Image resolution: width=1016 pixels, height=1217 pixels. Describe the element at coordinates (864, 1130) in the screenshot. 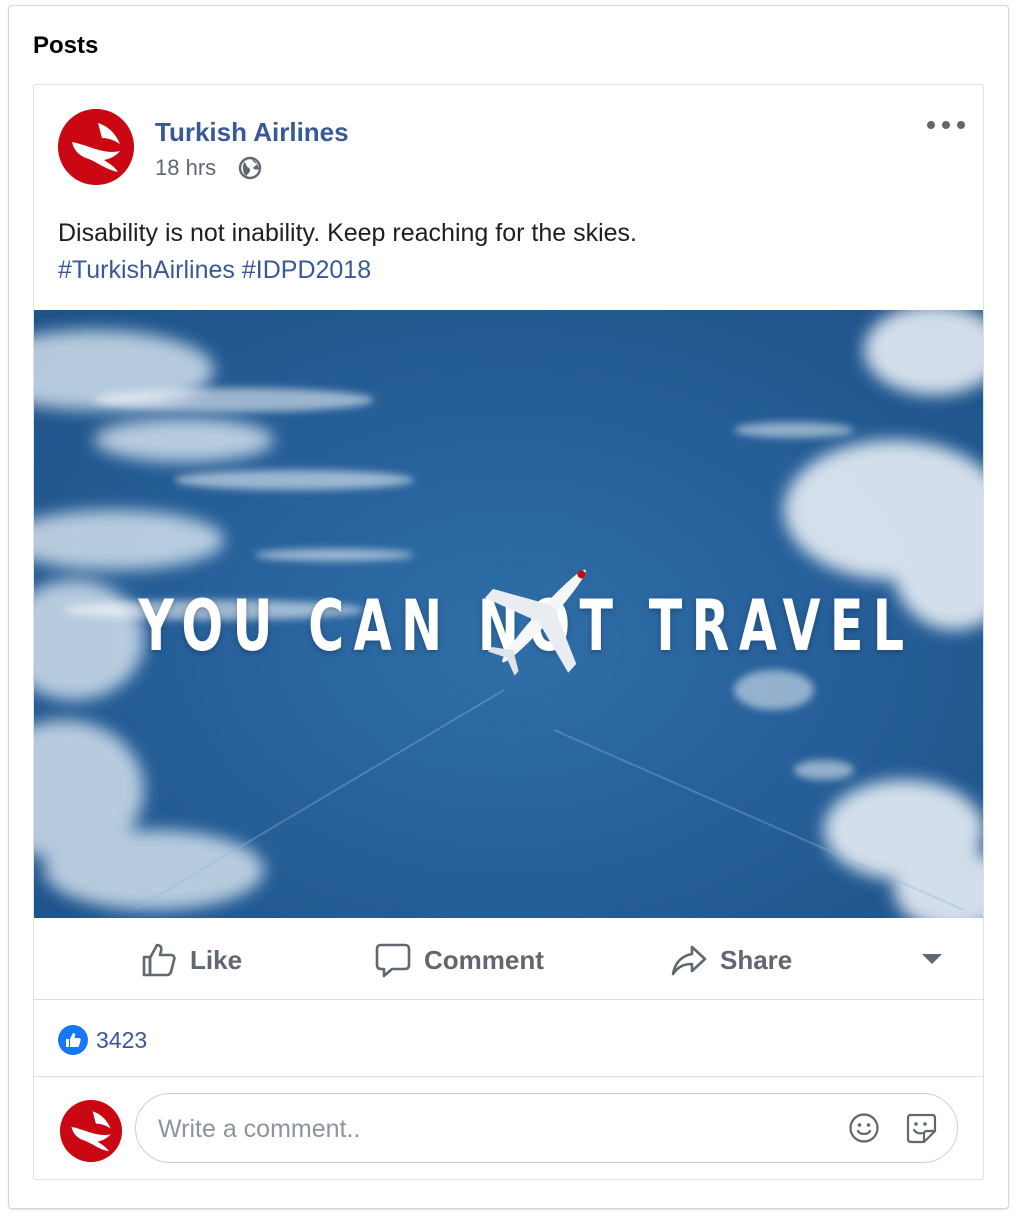

I see `emoji-icon` at that location.